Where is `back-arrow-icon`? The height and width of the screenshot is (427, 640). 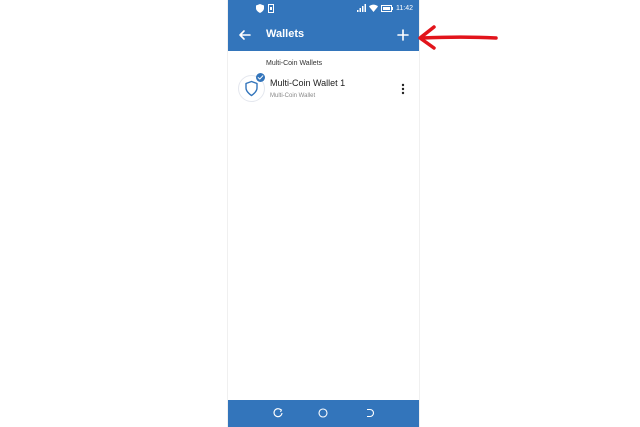 back-arrow-icon is located at coordinates (245, 35).